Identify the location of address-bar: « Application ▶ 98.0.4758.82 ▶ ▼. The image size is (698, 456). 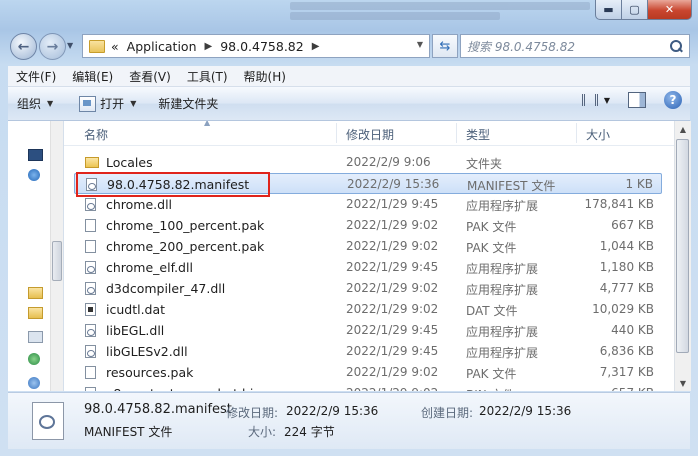
(256, 46).